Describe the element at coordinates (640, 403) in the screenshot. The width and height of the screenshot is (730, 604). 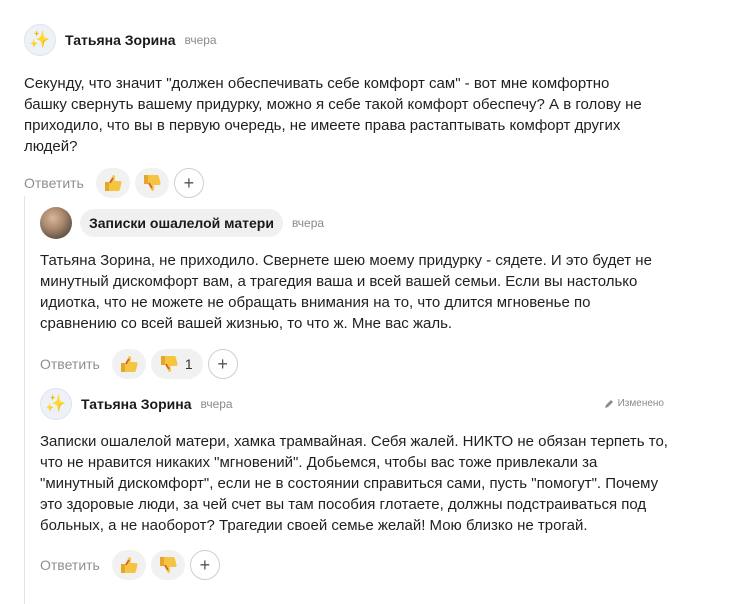
I see `edited-label: Изменено` at that location.